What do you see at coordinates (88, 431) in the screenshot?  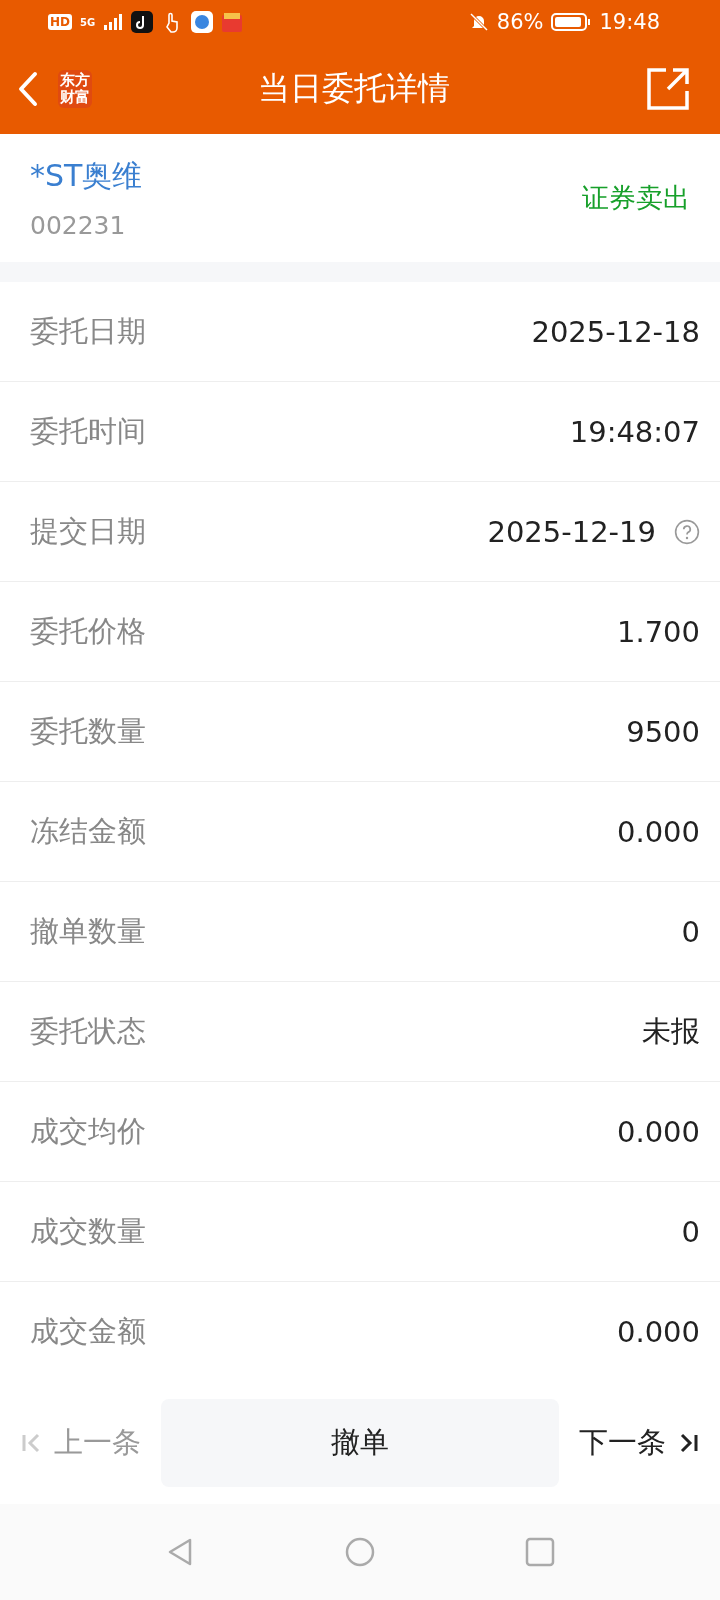 I see `field-label: 委托时间` at bounding box center [88, 431].